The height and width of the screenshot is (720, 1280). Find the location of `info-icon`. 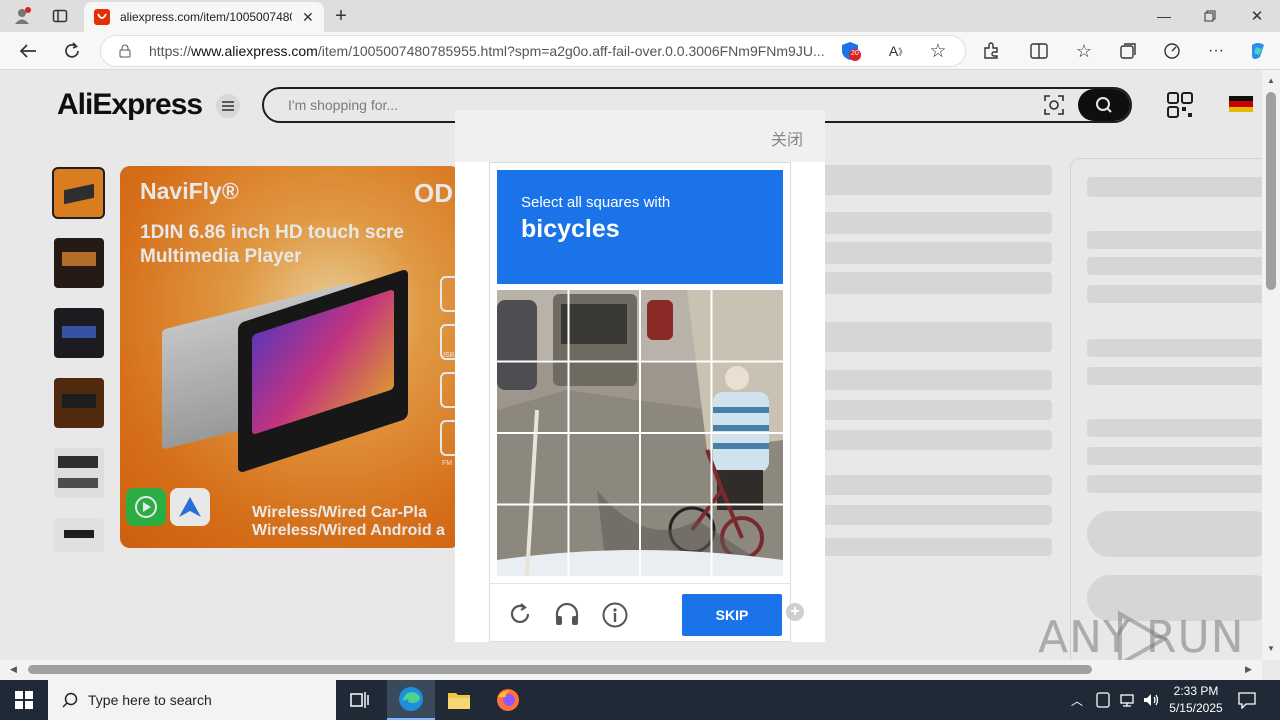

info-icon is located at coordinates (615, 615).